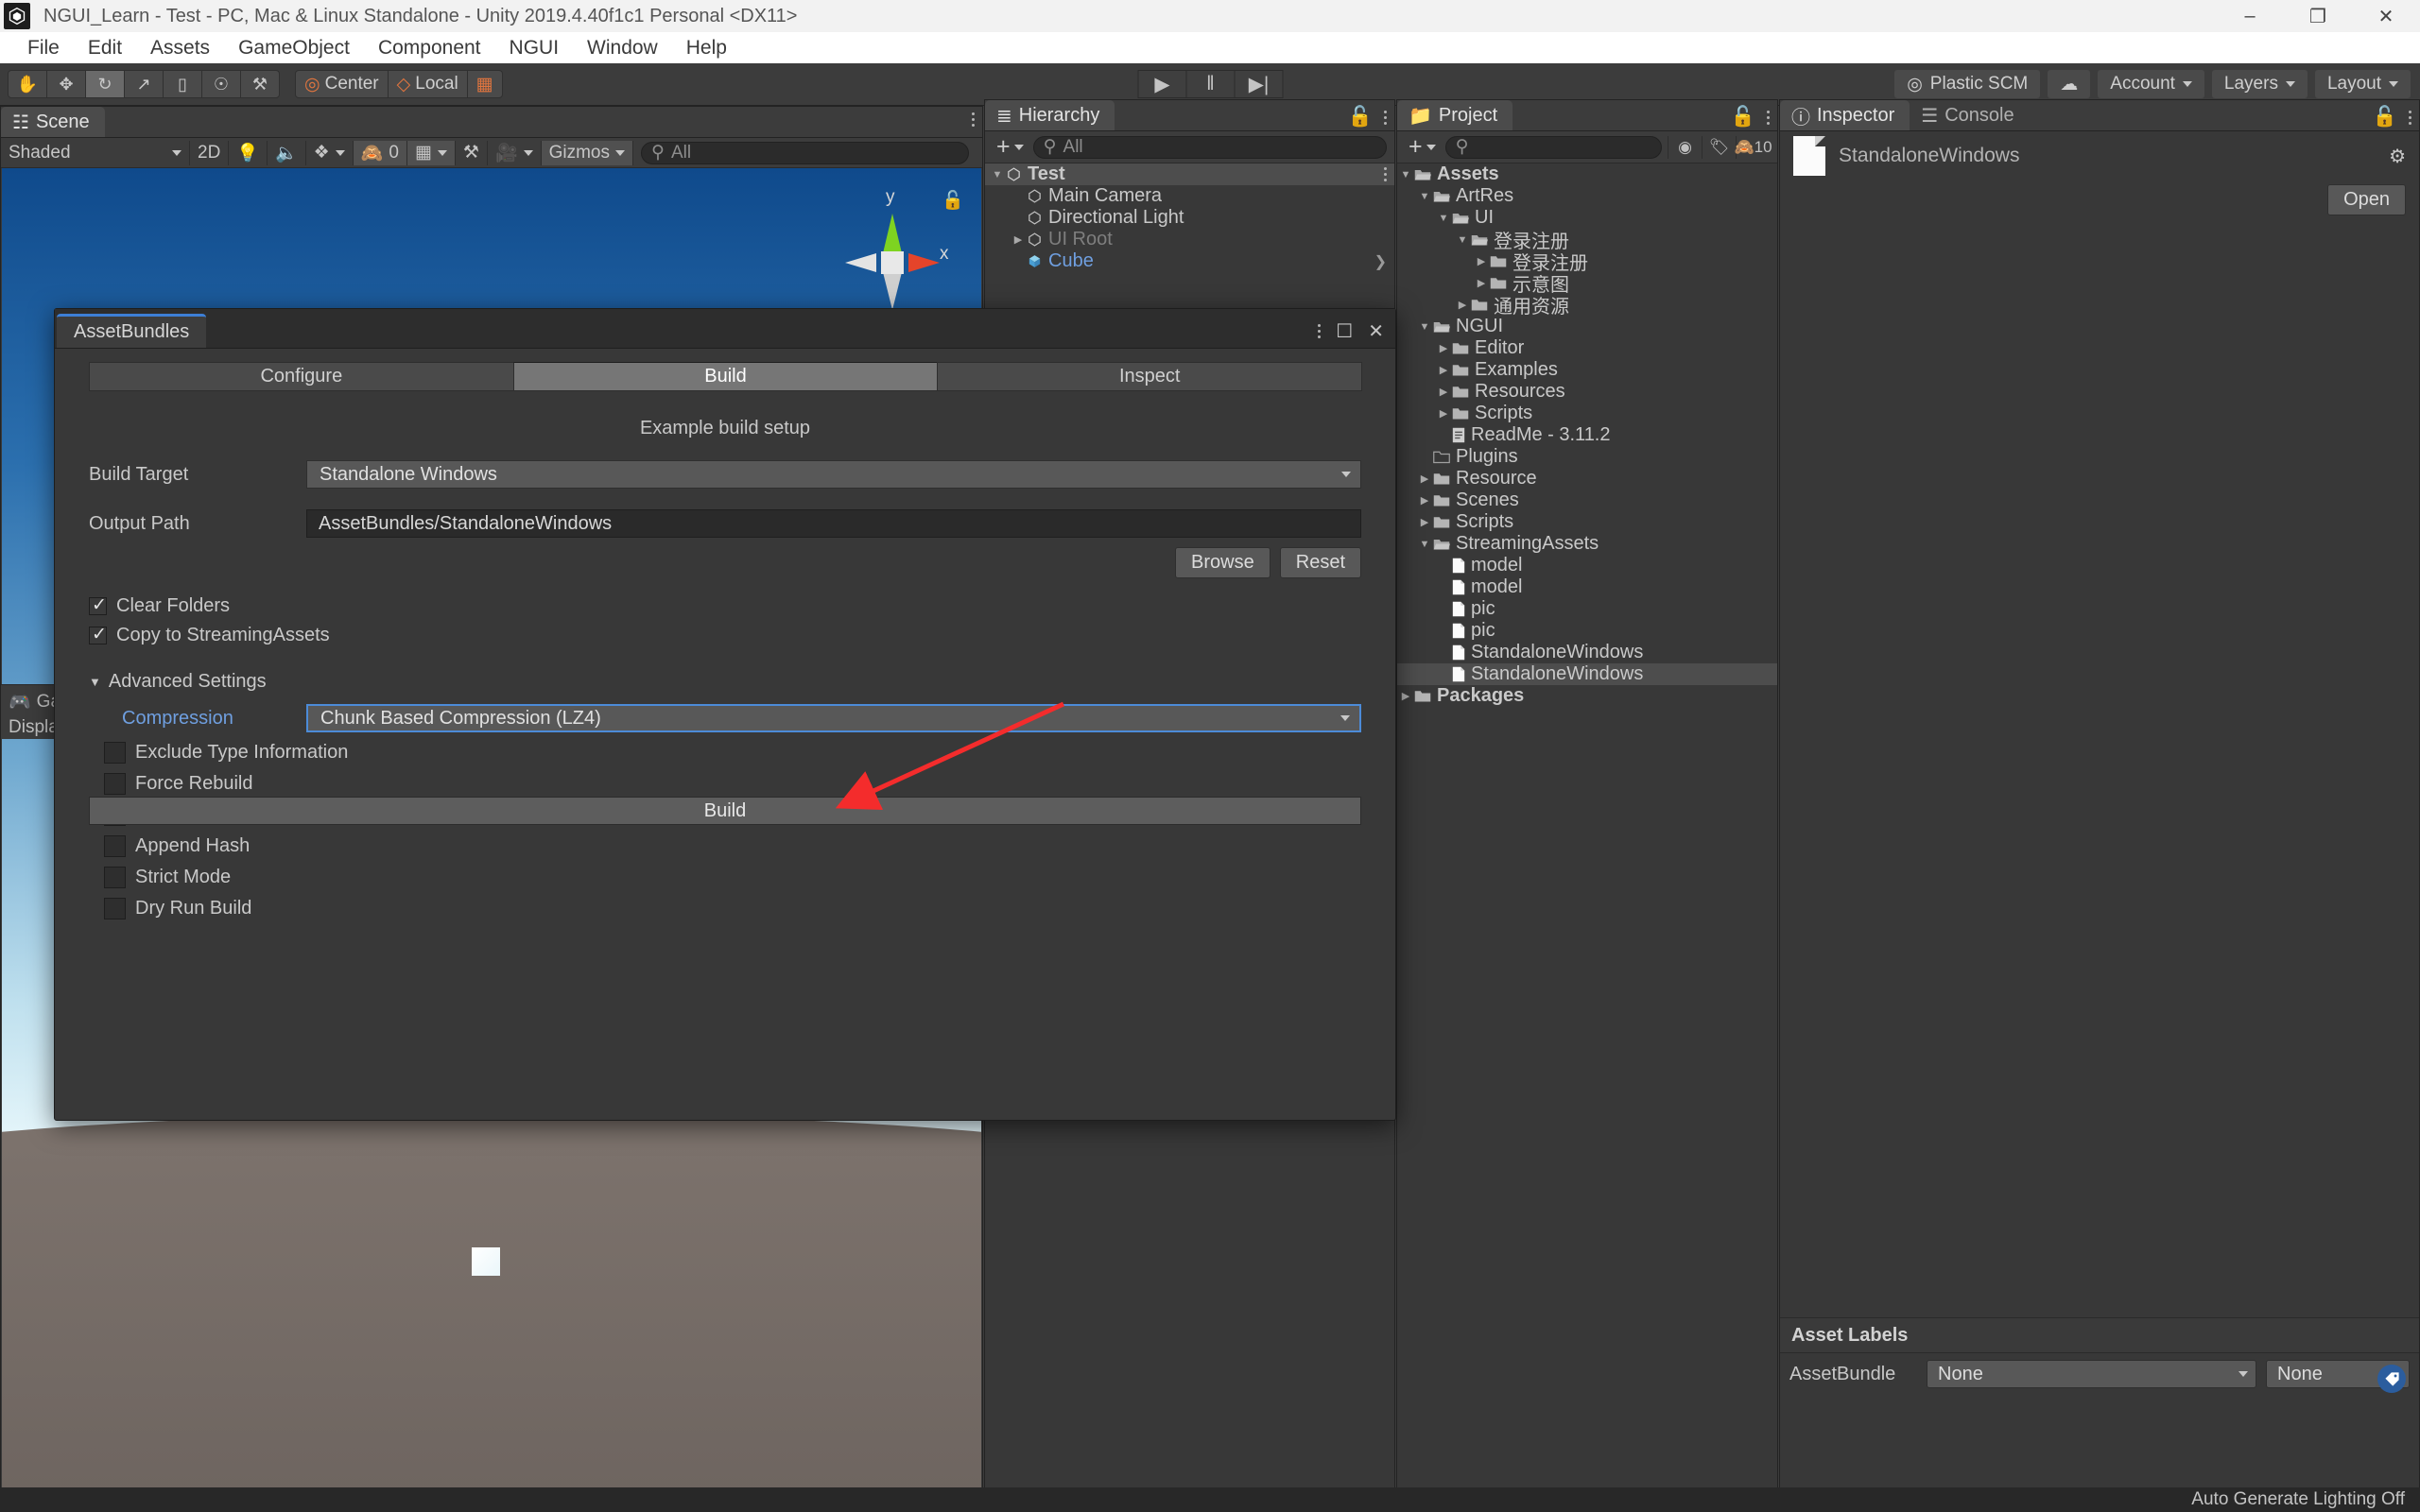 Image resolution: width=2420 pixels, height=1512 pixels. Describe the element at coordinates (732, 908) in the screenshot. I see `checkbox-dry-run-build: Dry Run Build` at that location.